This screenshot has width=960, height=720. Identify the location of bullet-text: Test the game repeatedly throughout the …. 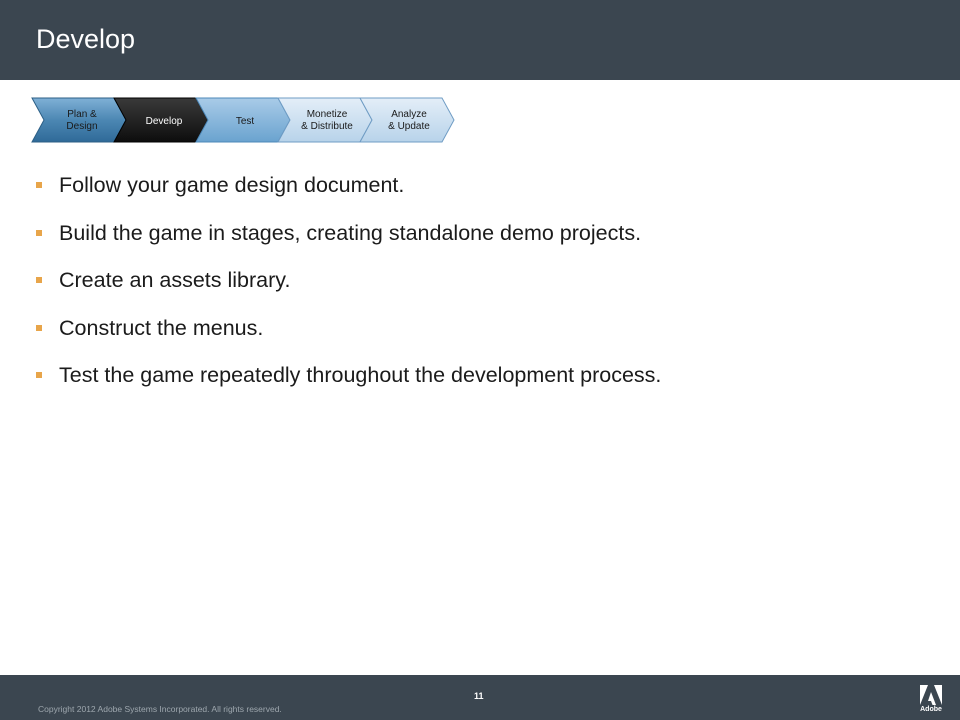
(360, 375).